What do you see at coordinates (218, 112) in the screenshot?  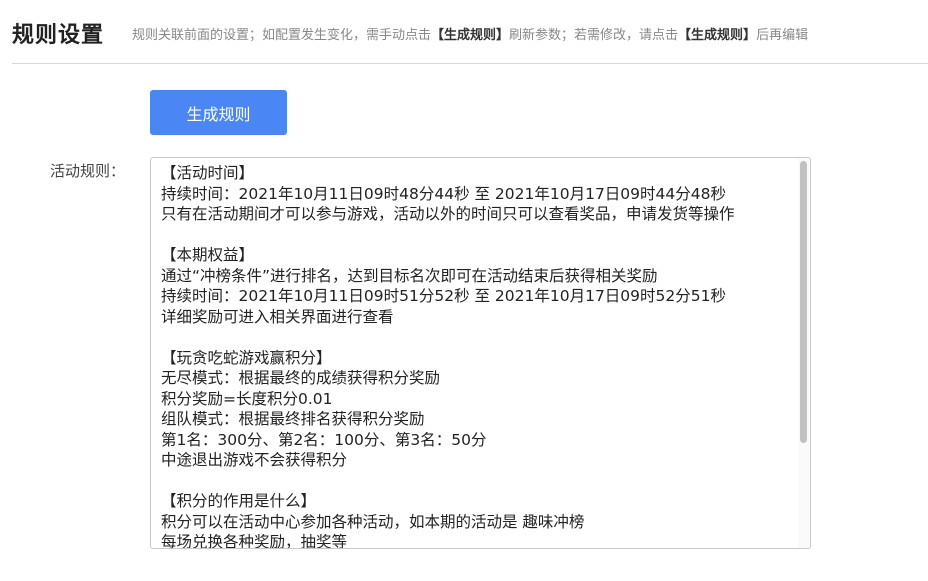 I see `generate-rules-button: 生成规则` at bounding box center [218, 112].